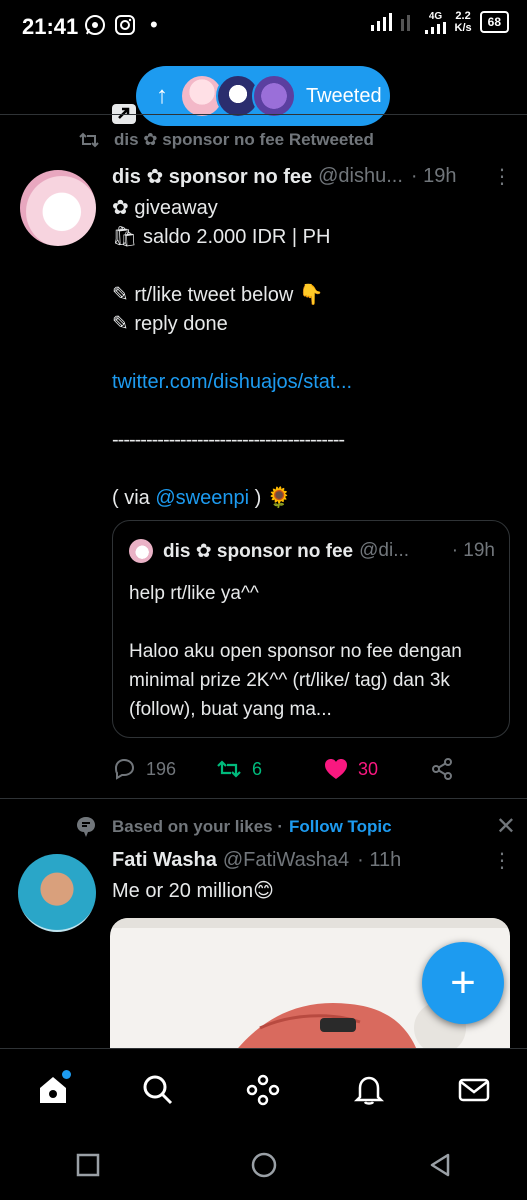 This screenshot has width=527, height=1200. I want to click on tweet-line: ✎ rt/like tweet below 👇, so click(218, 295).